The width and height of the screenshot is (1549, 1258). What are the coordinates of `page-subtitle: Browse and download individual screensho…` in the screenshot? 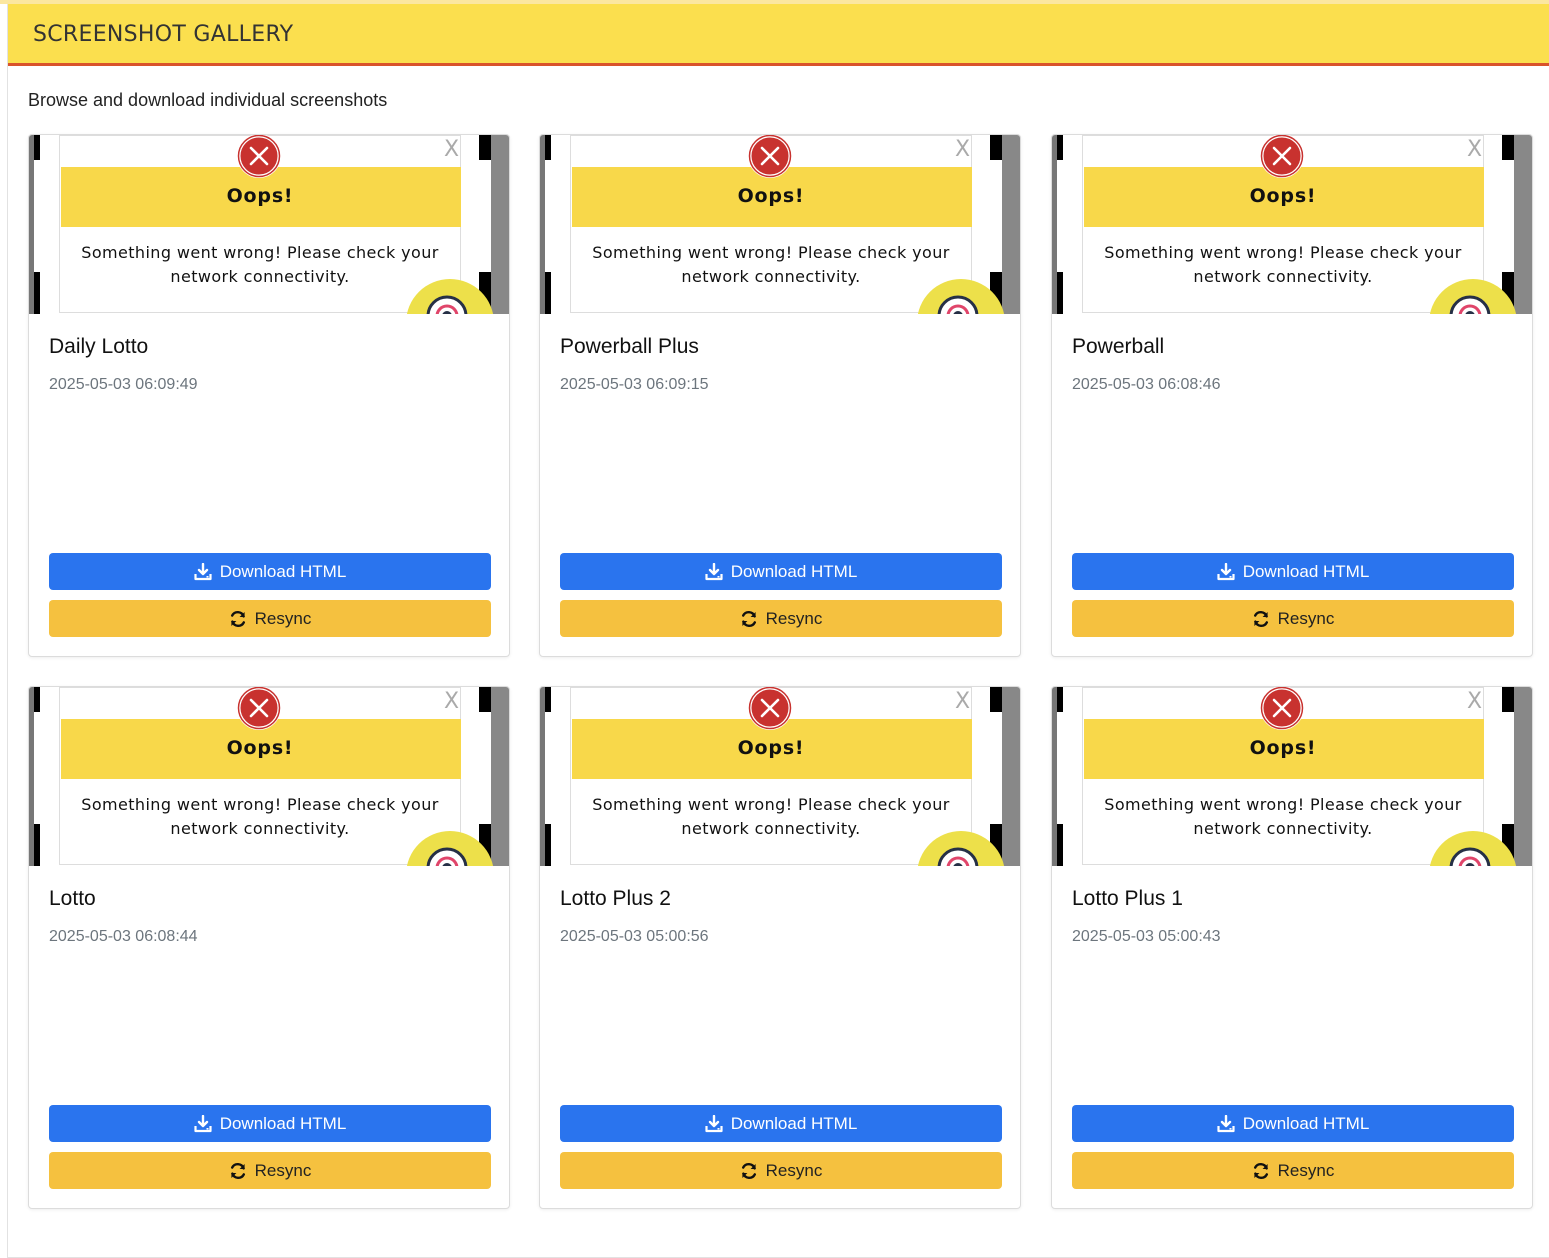 It's located at (208, 100).